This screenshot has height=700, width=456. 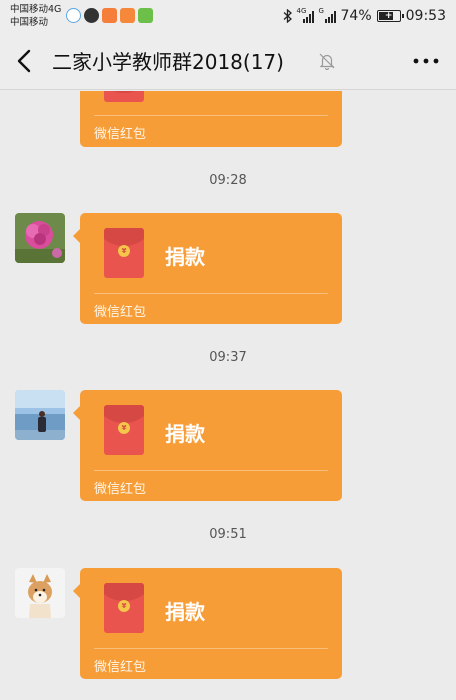 What do you see at coordinates (327, 61) in the screenshot?
I see `mute-bell-icon` at bounding box center [327, 61].